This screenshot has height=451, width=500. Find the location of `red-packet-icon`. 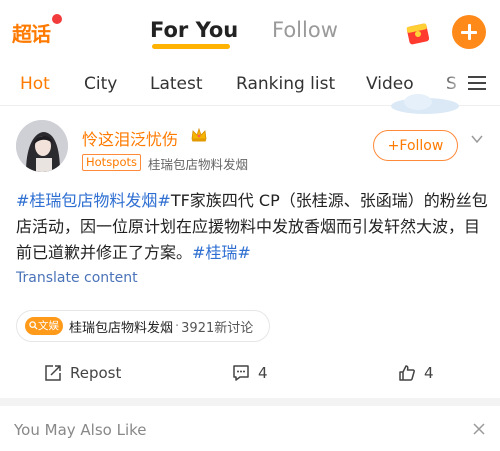

red-packet-icon is located at coordinates (419, 32).